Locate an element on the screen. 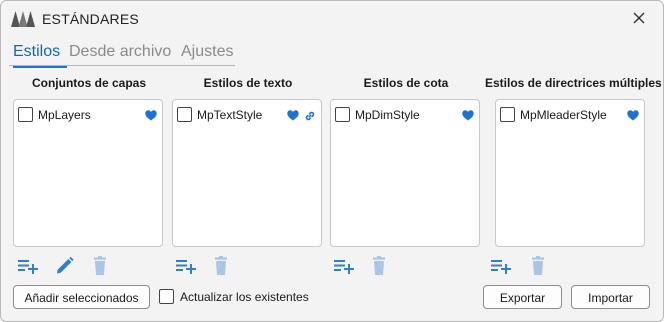 Image resolution: width=664 pixels, height=322 pixels. item-label: MpTextStyle is located at coordinates (230, 115).